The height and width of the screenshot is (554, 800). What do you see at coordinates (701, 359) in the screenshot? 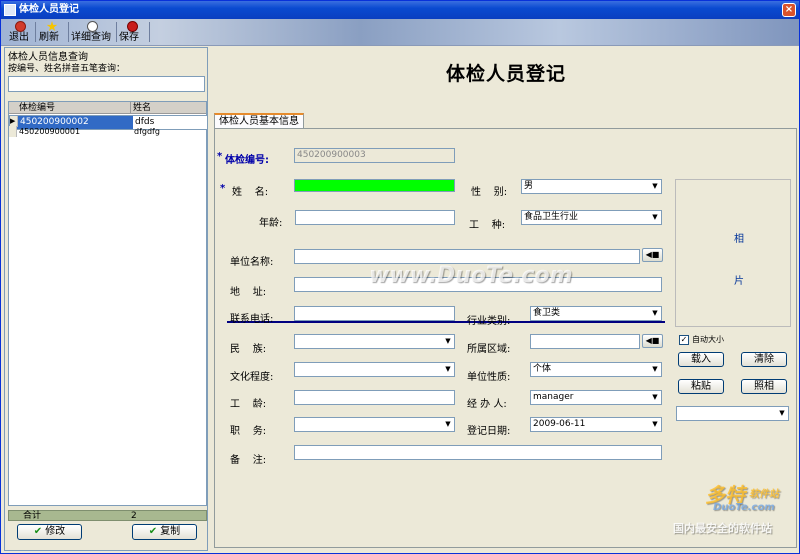
I see `load-photo-button: 载入` at bounding box center [701, 359].